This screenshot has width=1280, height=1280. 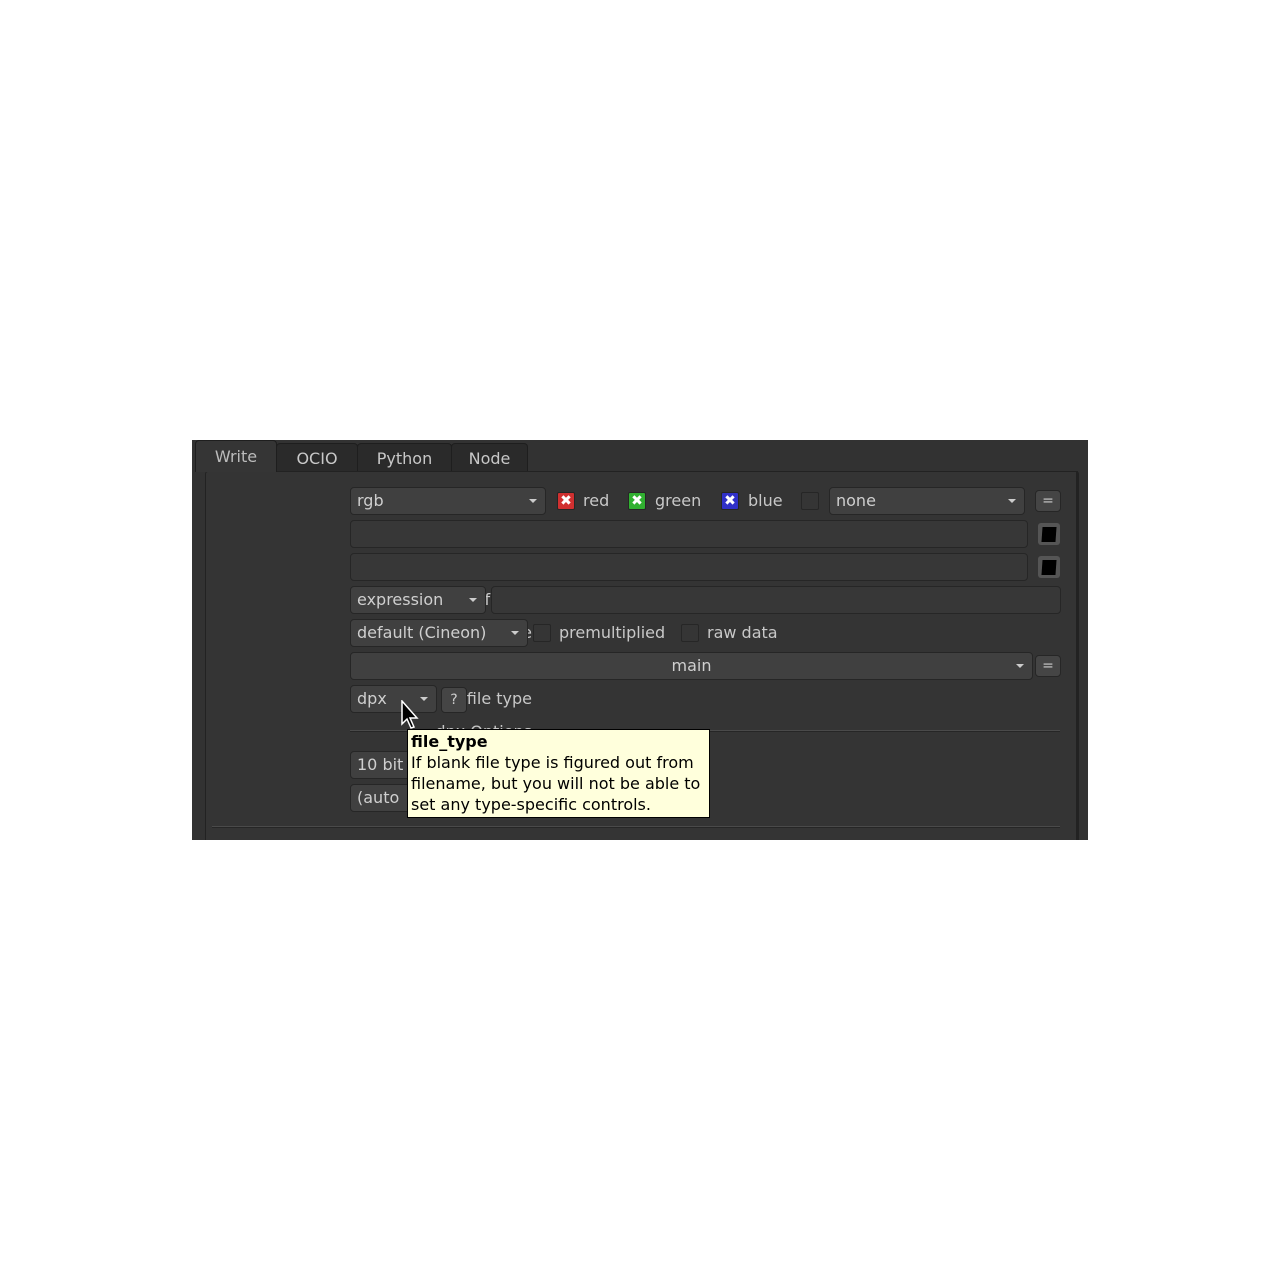 I want to click on premultiplied-checkbox, so click(x=542, y=633).